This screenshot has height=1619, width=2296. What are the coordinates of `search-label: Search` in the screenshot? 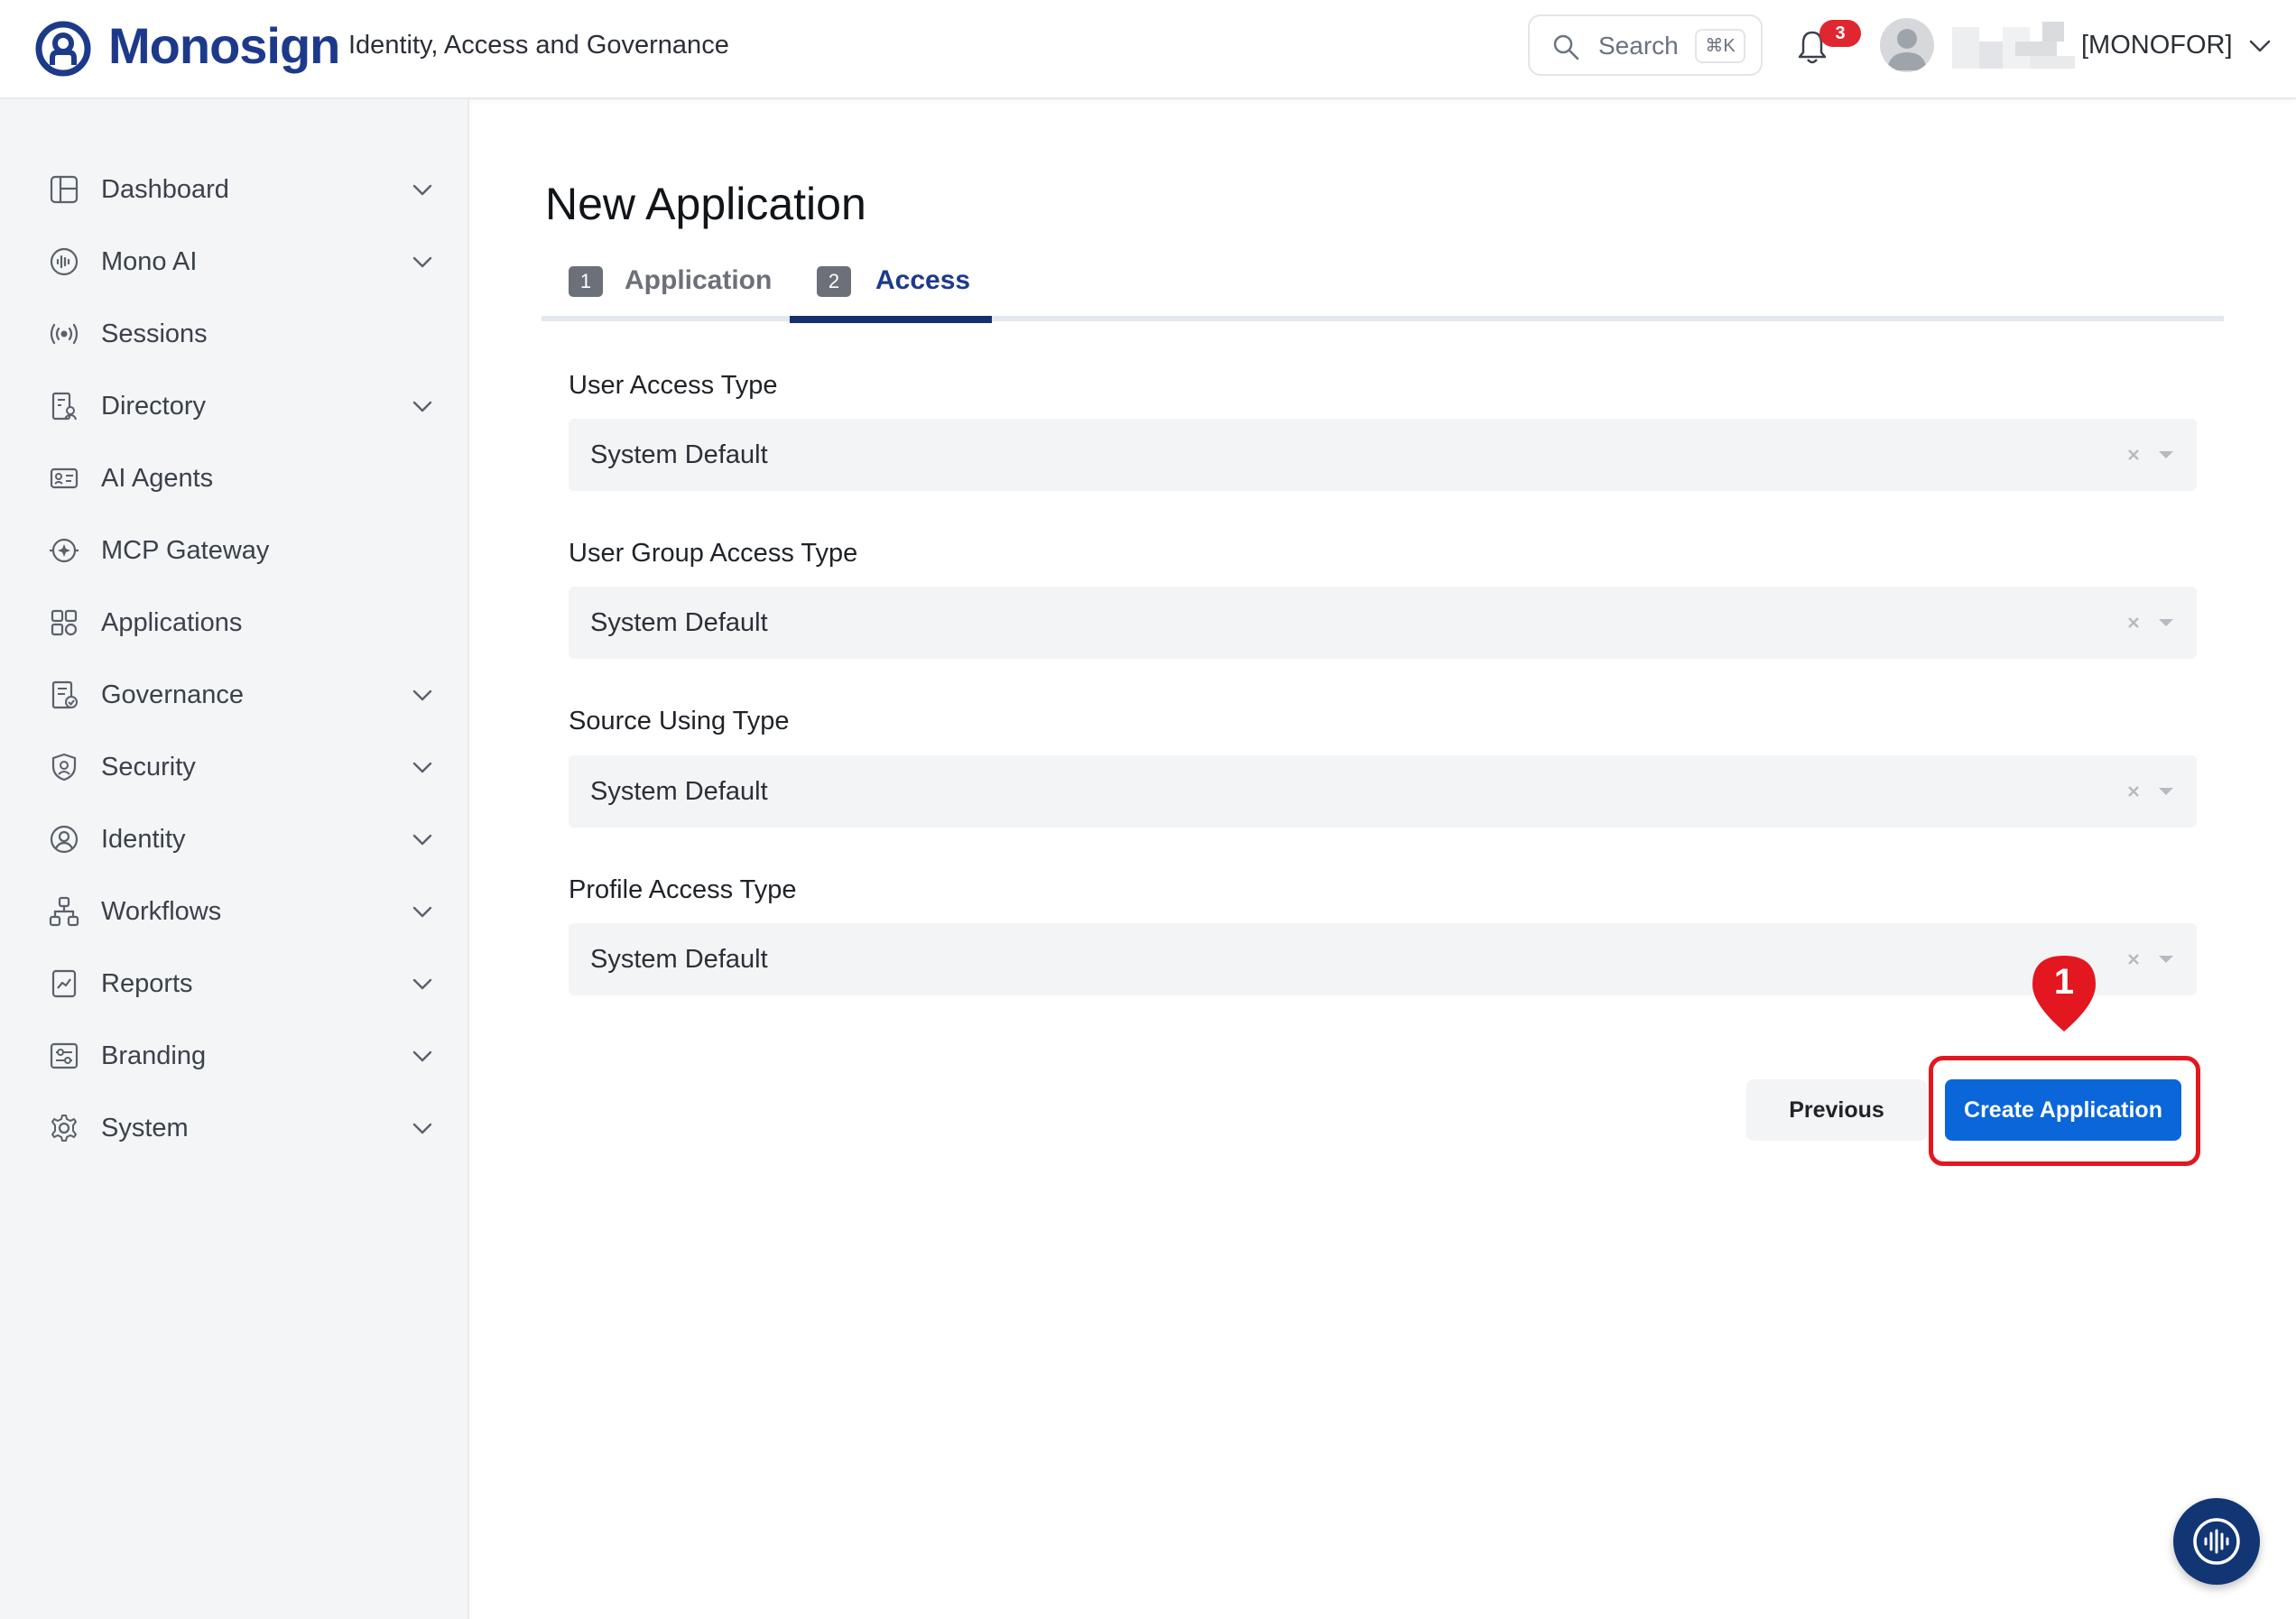 It's located at (1638, 46).